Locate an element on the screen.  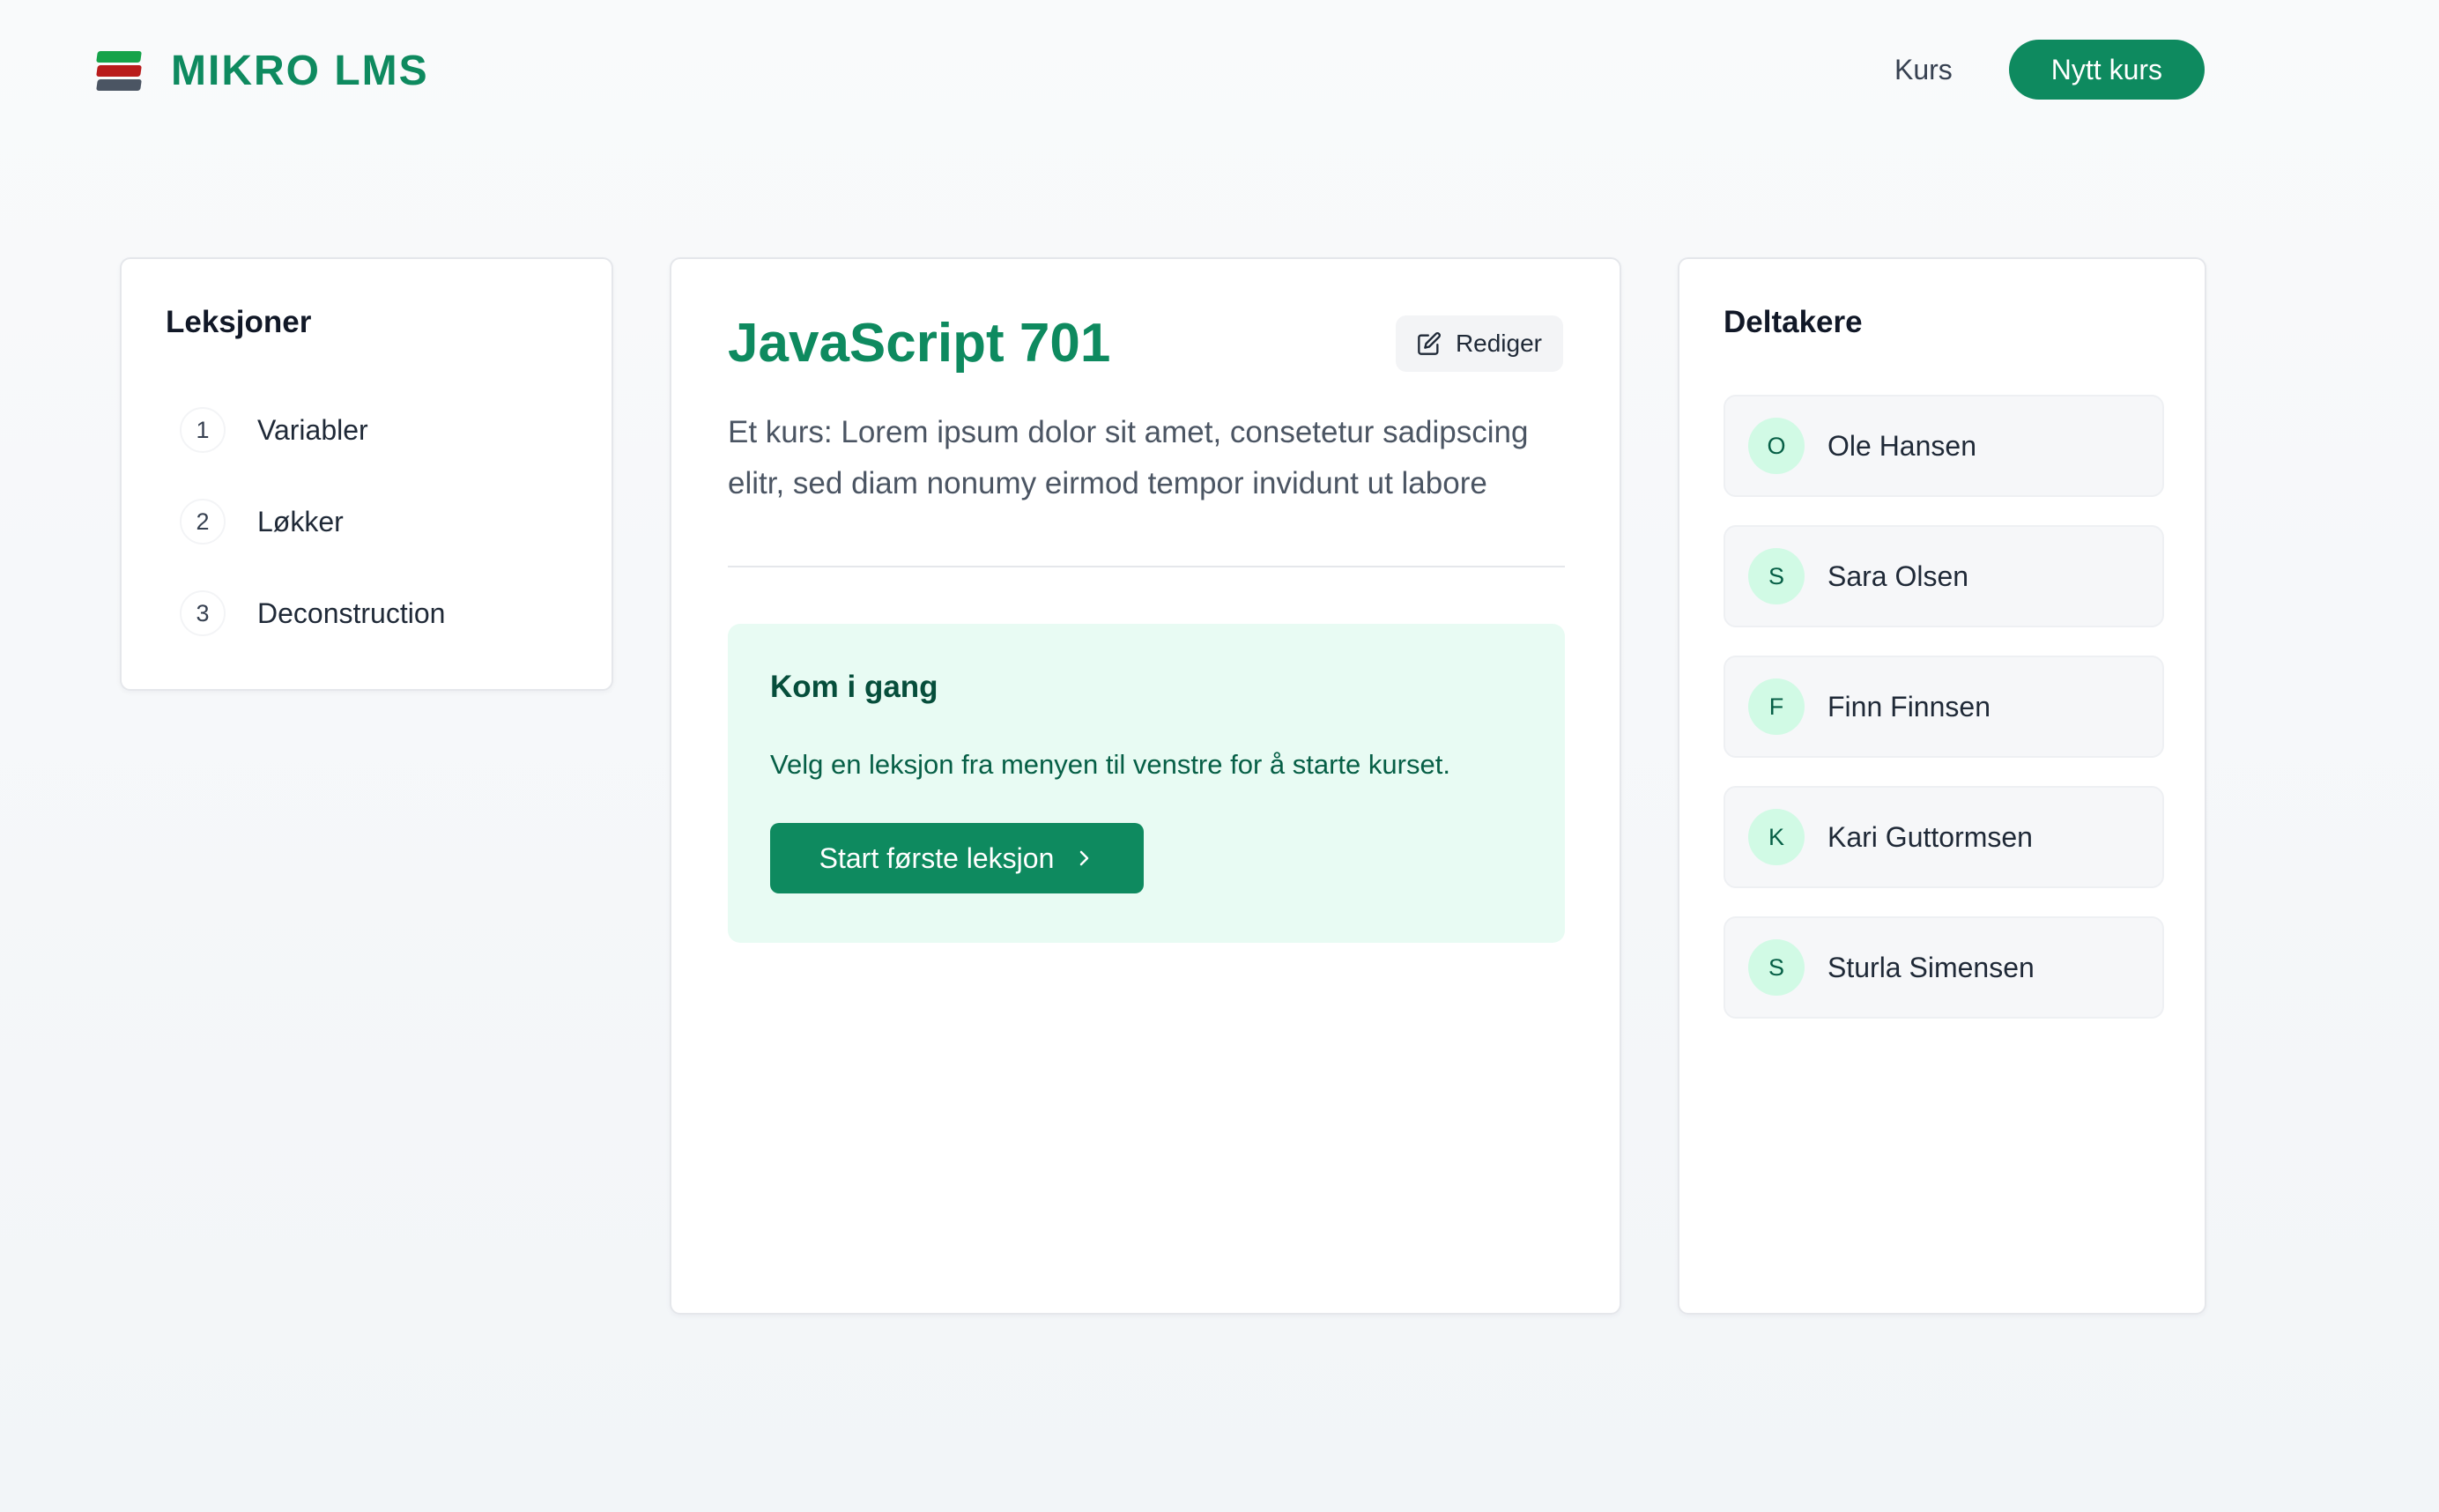
participant-item: O Ole Hansen is located at coordinates (1944, 446).